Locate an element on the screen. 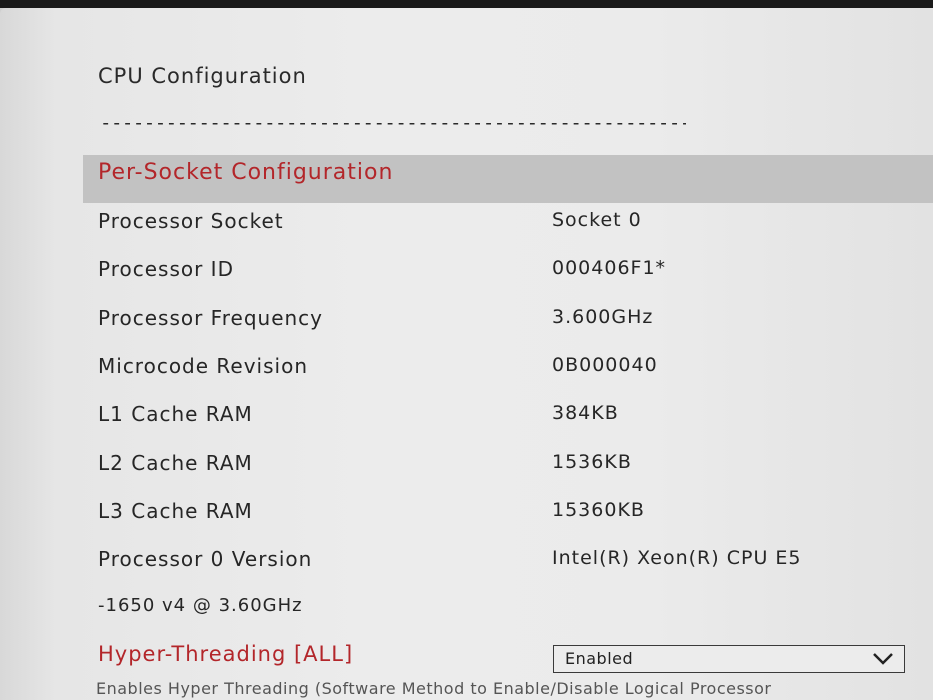  row-label: Processor ID is located at coordinates (166, 269).